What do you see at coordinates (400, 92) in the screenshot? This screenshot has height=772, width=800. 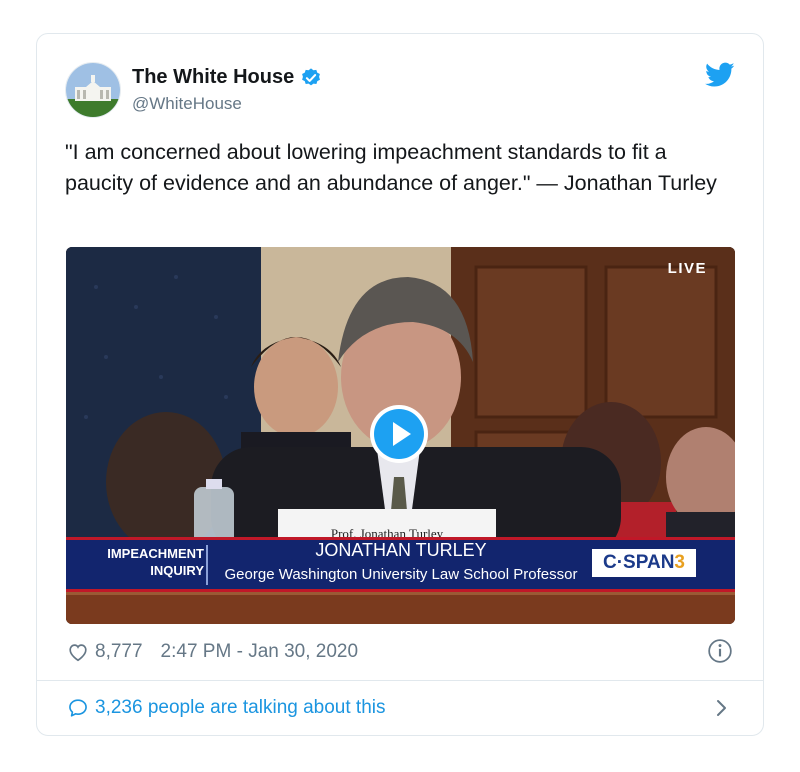 I see `tweet-header: The White House @WhiteHouse` at bounding box center [400, 92].